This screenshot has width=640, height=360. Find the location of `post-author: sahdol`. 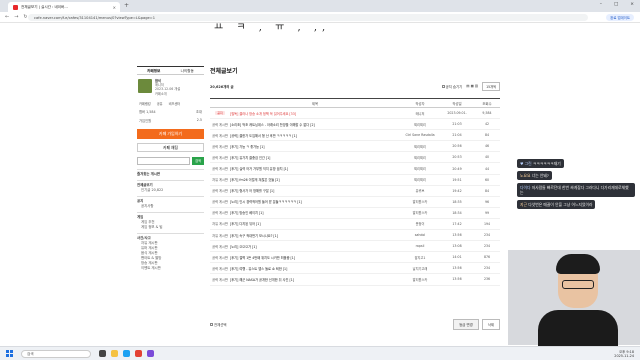

post-author: sahdol is located at coordinates (420, 235).